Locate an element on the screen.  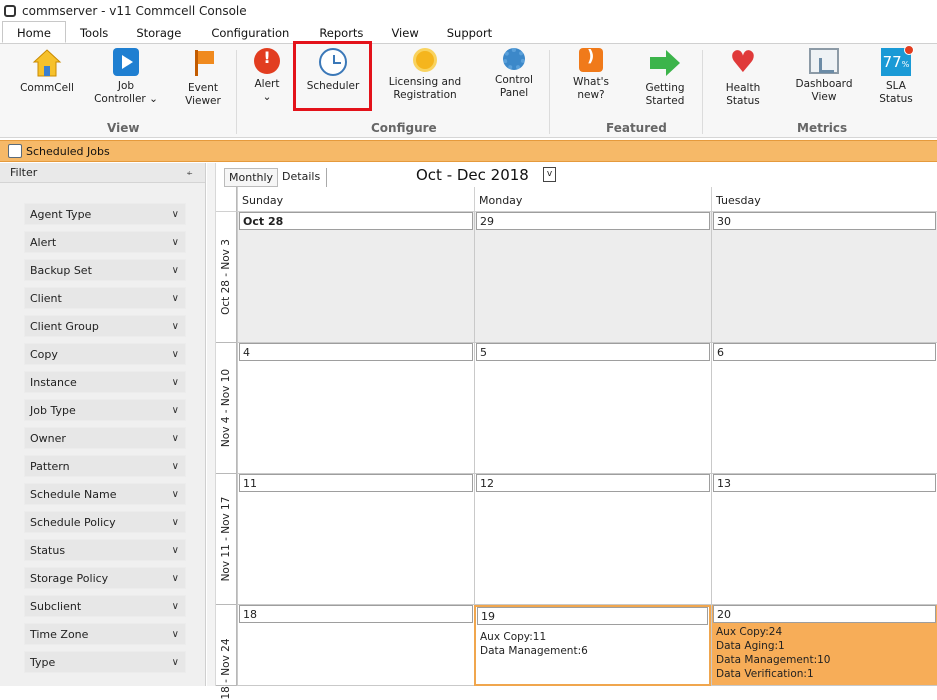
day-number: 5 is located at coordinates (593, 352).